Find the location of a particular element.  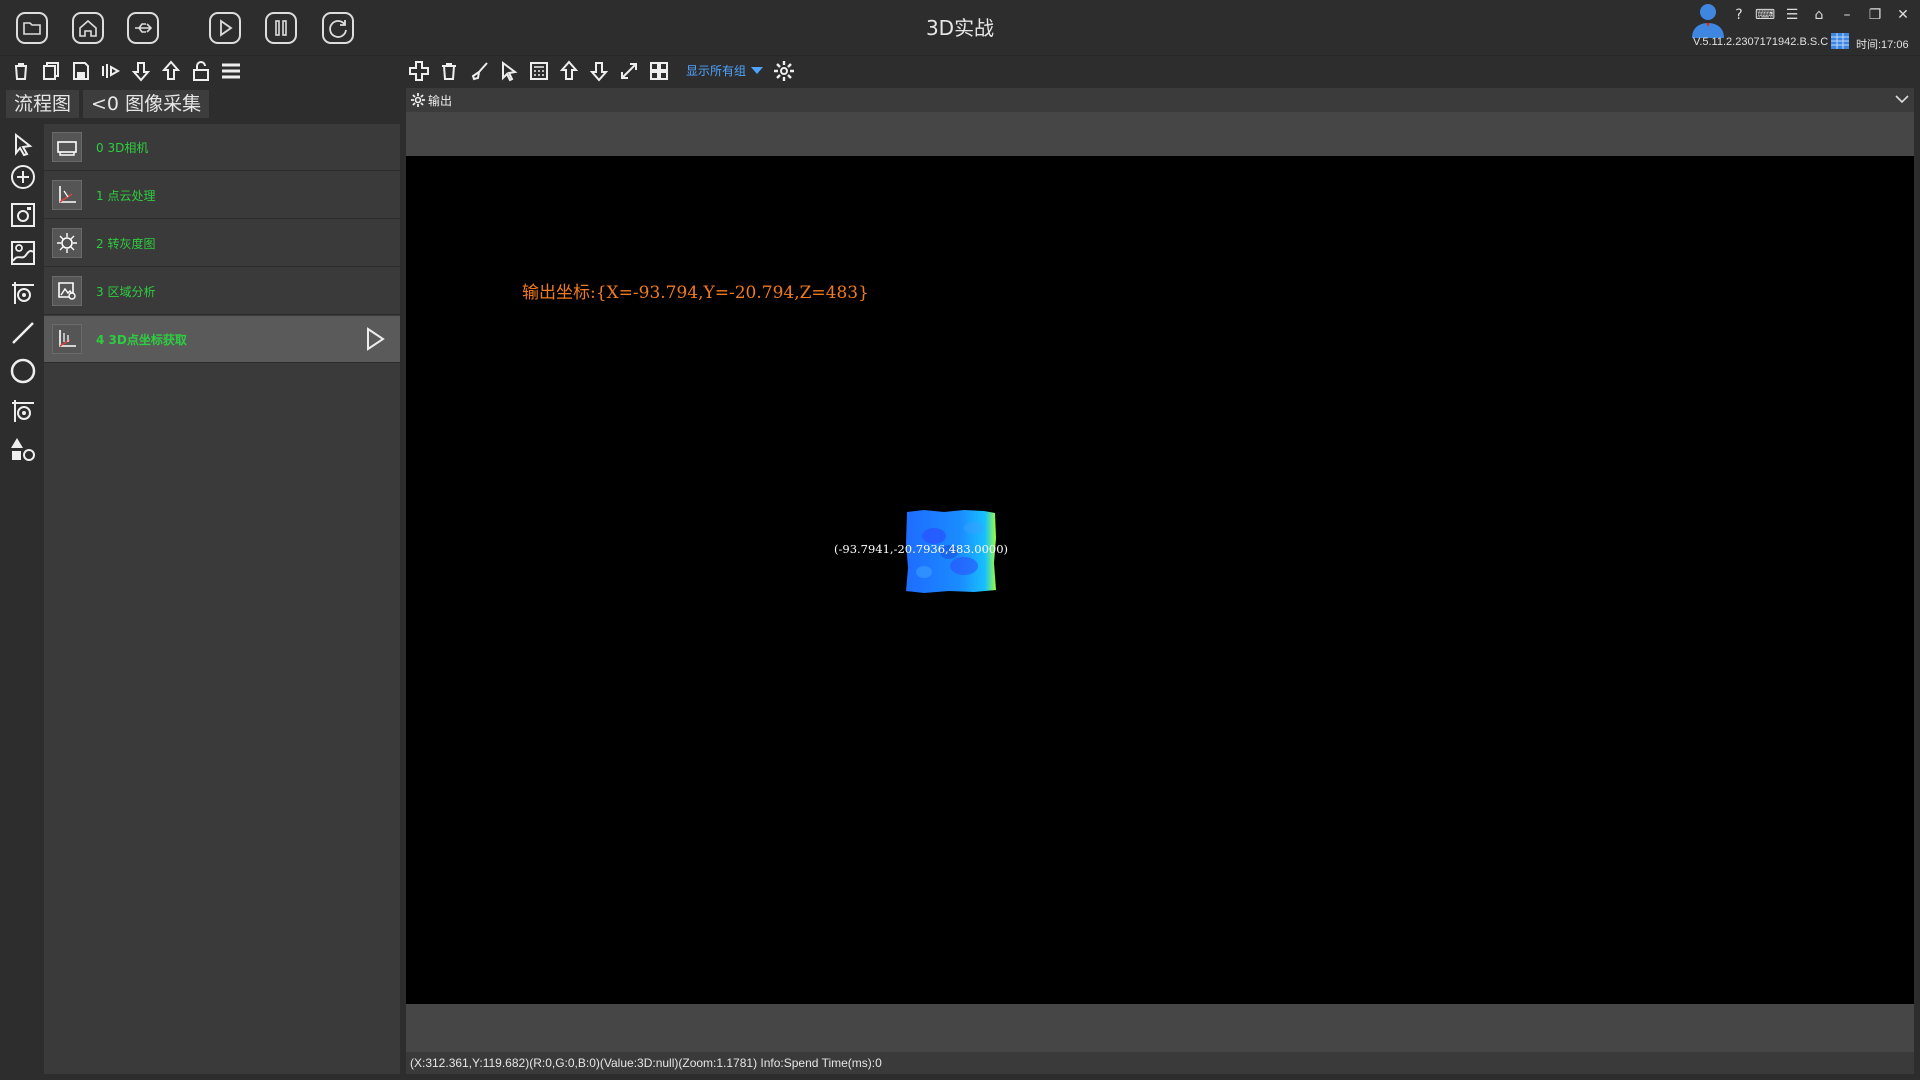

move-up-icon is located at coordinates (569, 71).